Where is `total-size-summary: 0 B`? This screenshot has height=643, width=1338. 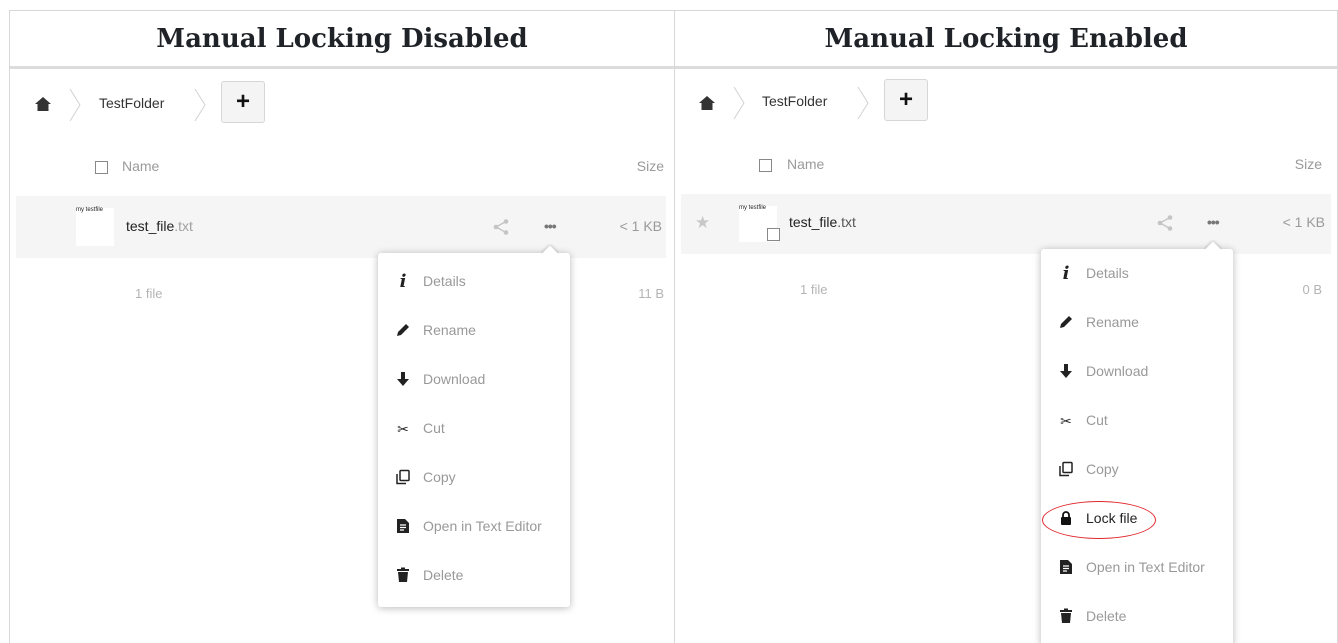 total-size-summary: 0 B is located at coordinates (1312, 289).